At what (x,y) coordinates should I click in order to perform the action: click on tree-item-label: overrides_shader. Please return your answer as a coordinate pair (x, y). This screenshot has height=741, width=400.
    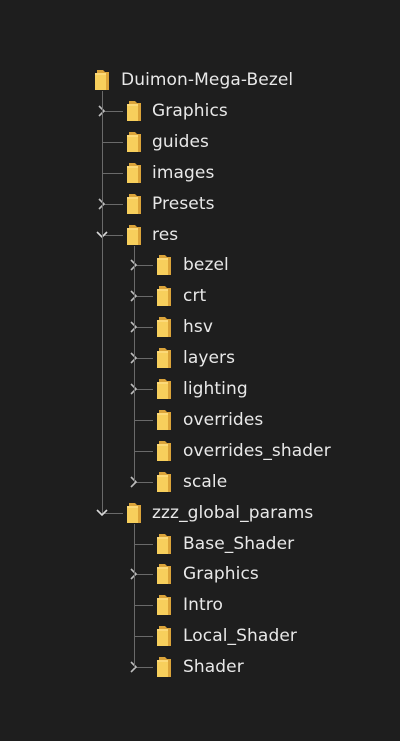
    Looking at the image, I should click on (257, 450).